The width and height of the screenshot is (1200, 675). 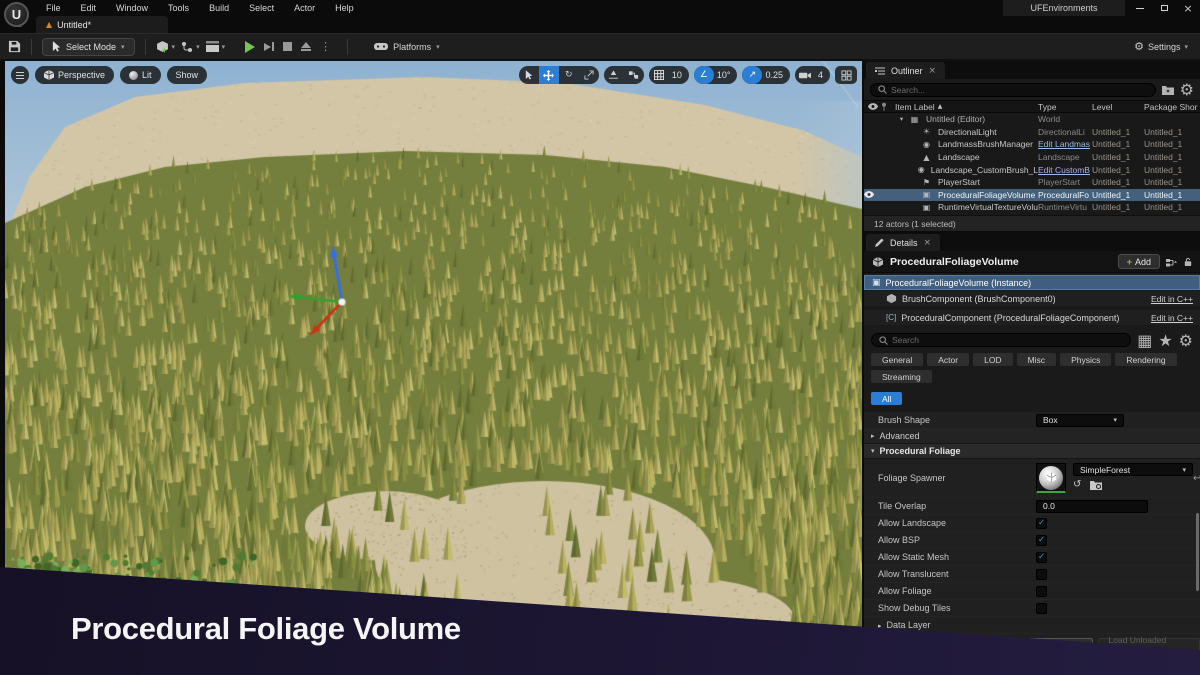 I want to click on outliner-tab: Outliner ×, so click(x=906, y=70).